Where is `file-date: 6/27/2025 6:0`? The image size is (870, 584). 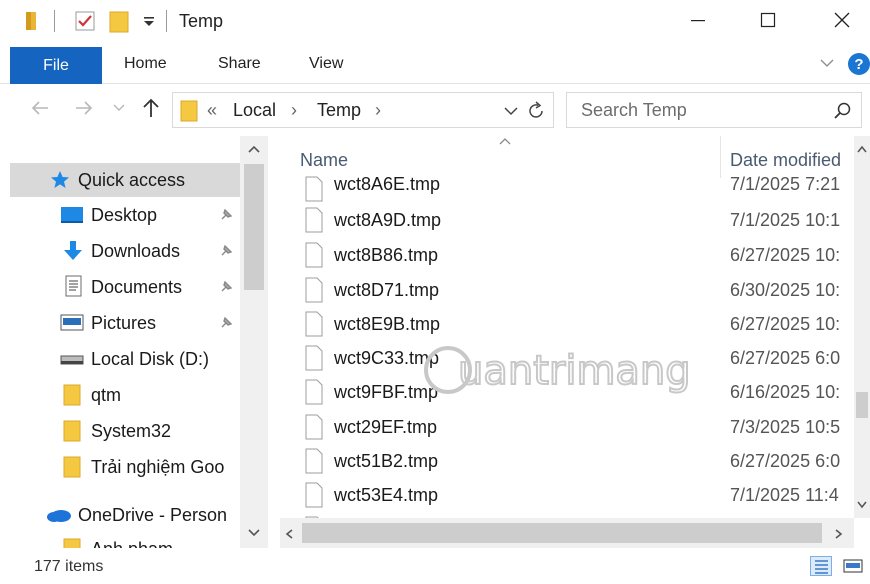 file-date: 6/27/2025 6:0 is located at coordinates (785, 461).